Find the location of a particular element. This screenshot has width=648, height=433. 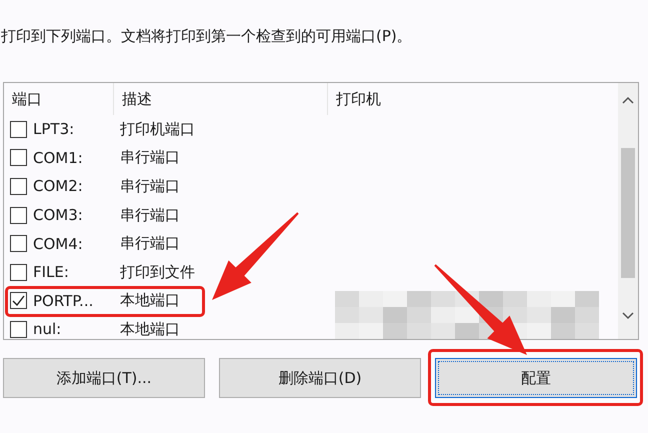

port-name: COM1: is located at coordinates (58, 157).